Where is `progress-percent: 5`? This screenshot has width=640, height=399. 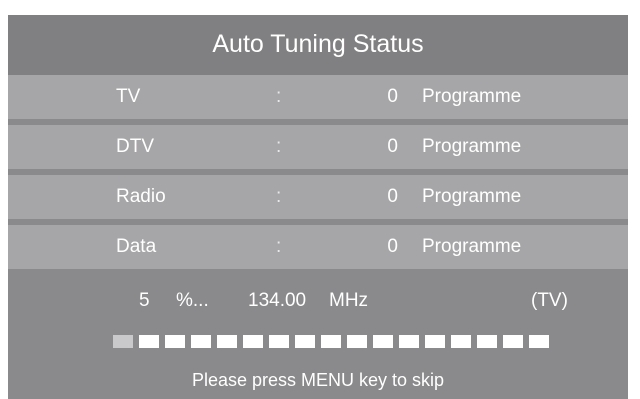 progress-percent: 5 is located at coordinates (144, 300).